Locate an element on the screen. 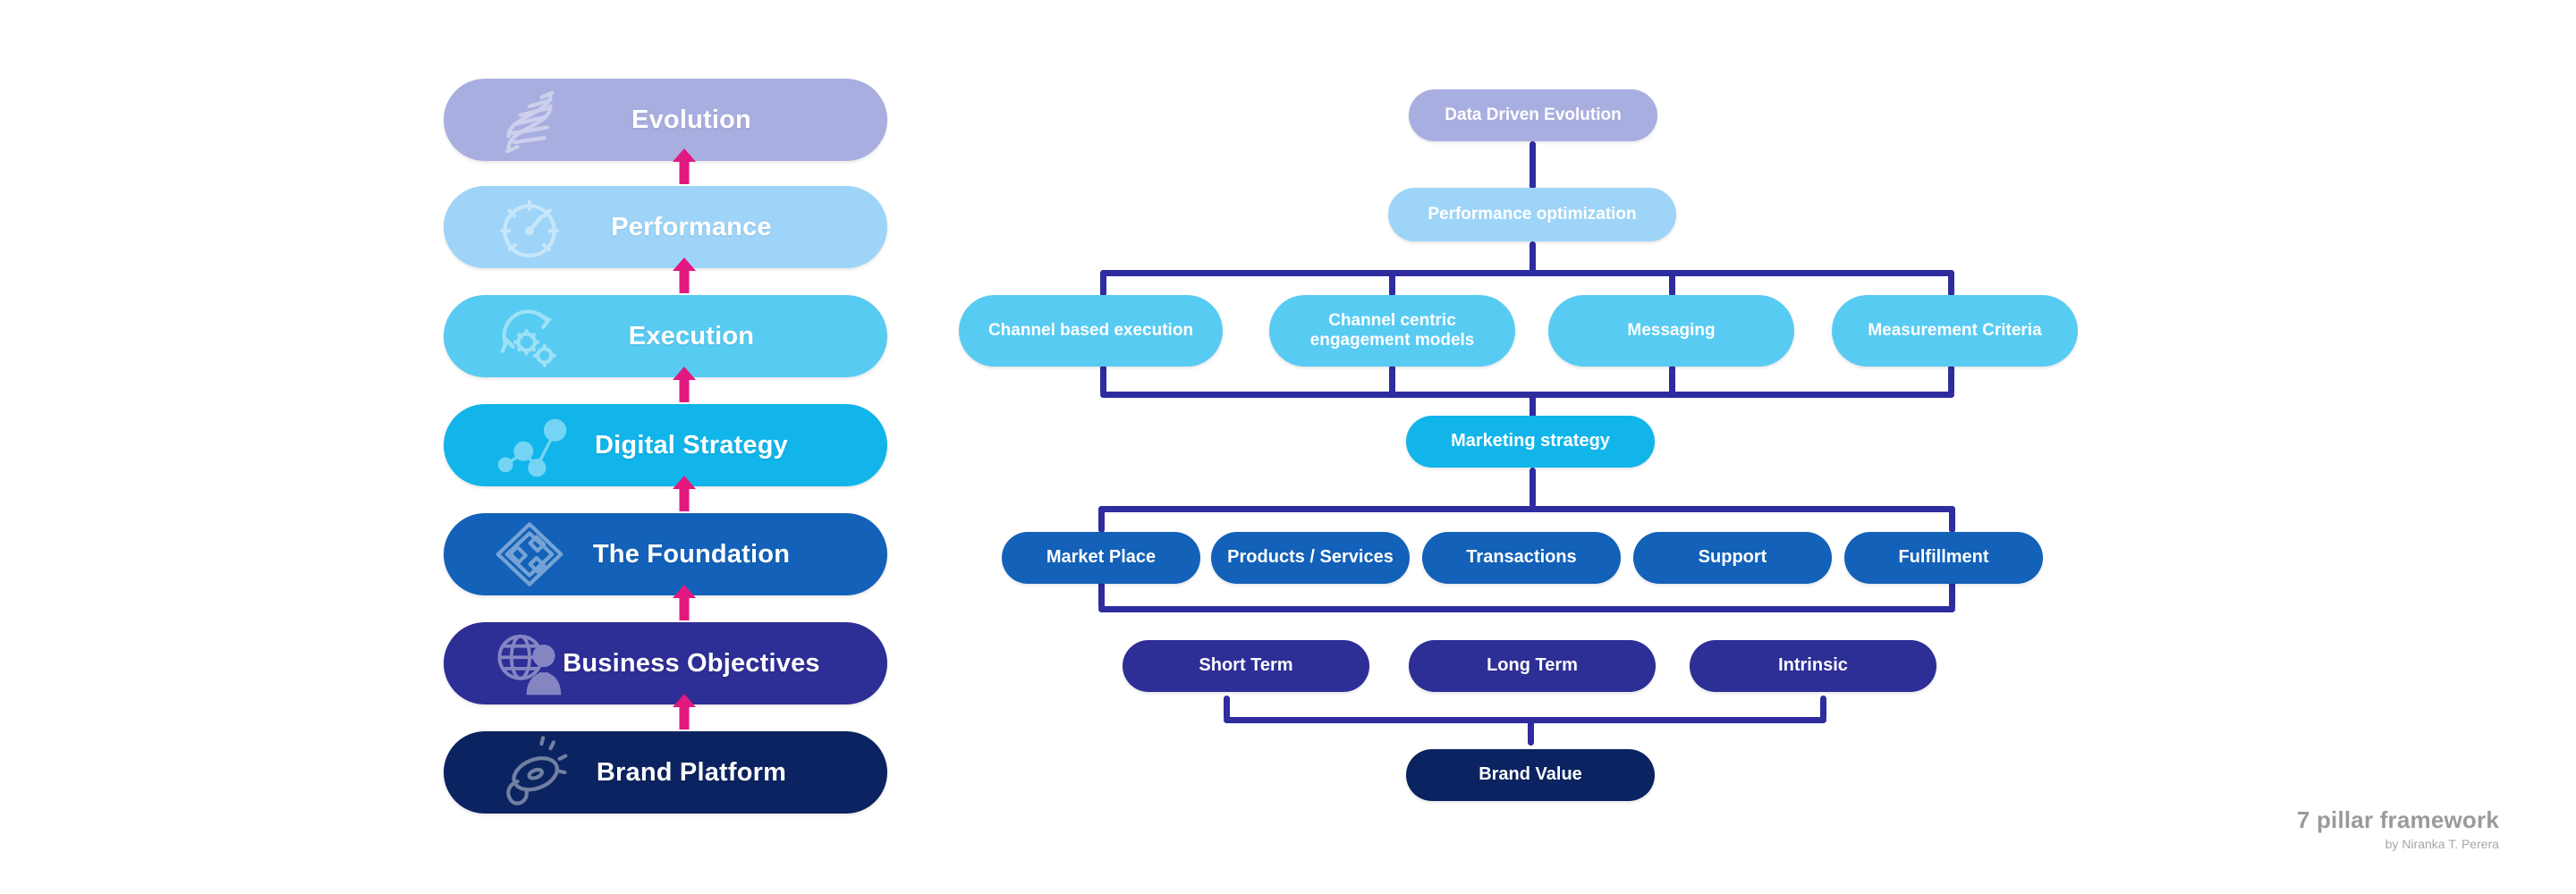  flow-node-label: Market Place is located at coordinates (1101, 557).